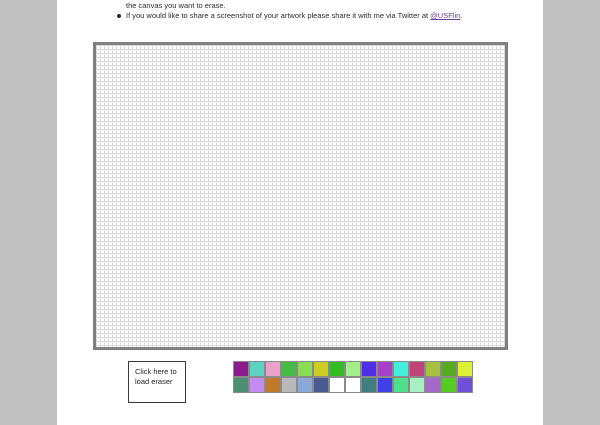 This screenshot has width=600, height=425. What do you see at coordinates (28, 212) in the screenshot?
I see `left-gutter` at bounding box center [28, 212].